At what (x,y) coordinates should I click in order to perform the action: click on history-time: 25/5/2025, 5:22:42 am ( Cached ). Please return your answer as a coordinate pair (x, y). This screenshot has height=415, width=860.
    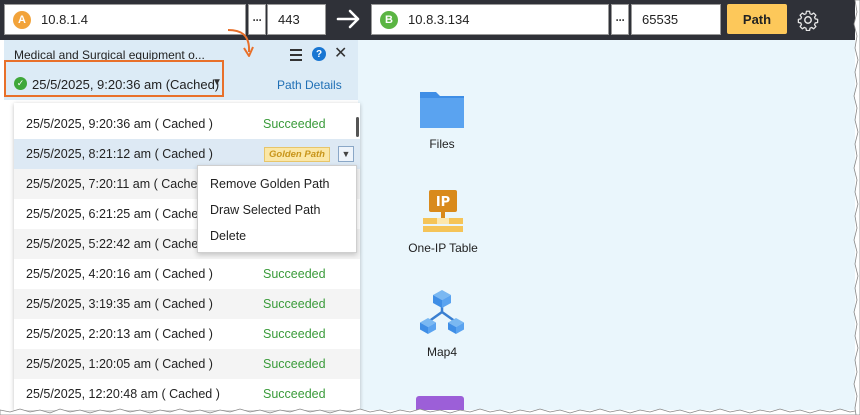
    Looking at the image, I should click on (119, 244).